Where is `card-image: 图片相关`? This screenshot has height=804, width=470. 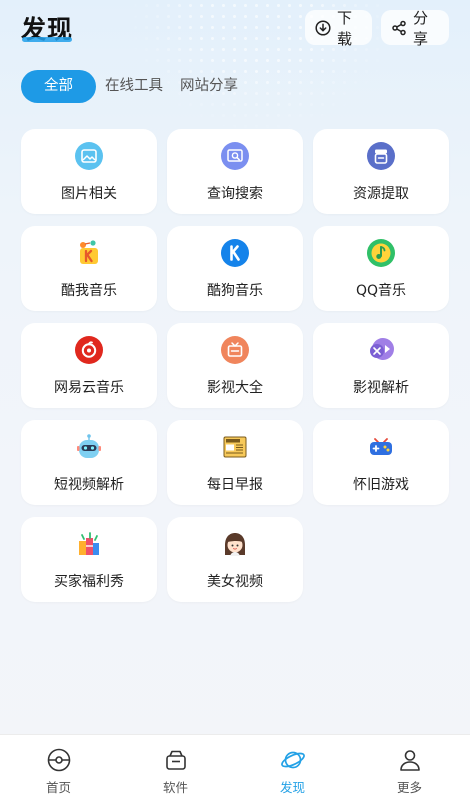
card-image: 图片相关 is located at coordinates (89, 171).